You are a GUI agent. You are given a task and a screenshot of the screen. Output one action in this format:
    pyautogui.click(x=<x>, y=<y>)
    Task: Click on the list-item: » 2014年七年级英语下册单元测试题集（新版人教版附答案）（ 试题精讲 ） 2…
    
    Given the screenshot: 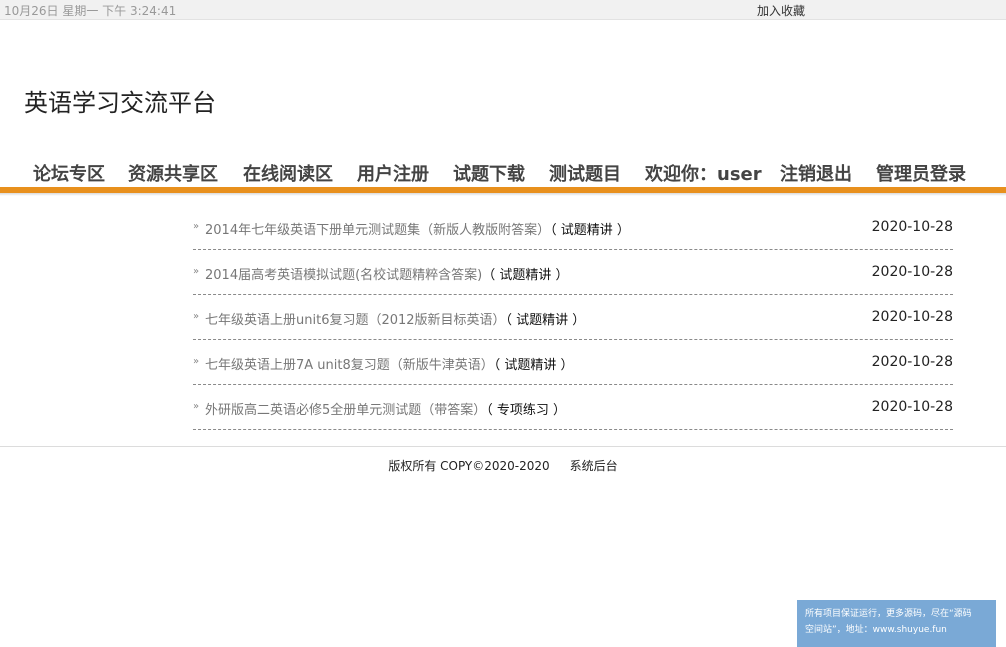 What is the action you would take?
    pyautogui.click(x=573, y=228)
    